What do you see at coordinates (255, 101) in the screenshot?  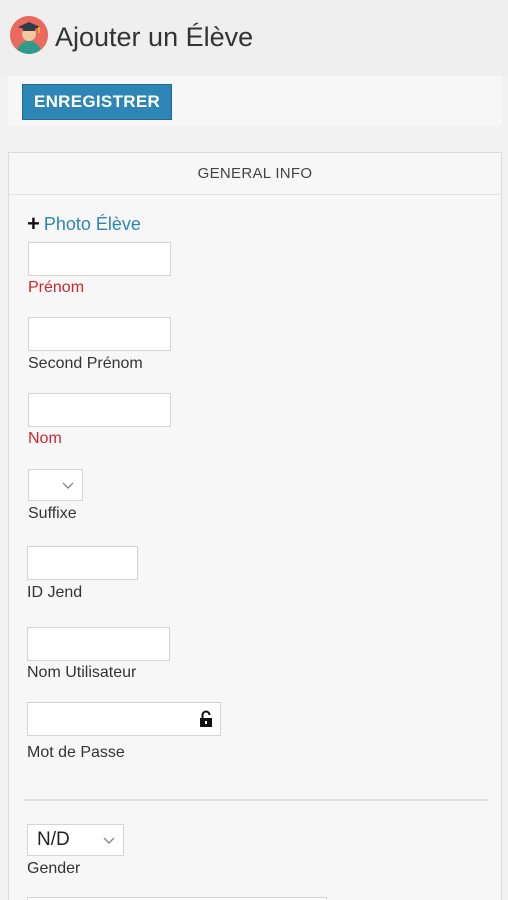 I see `toolbar: ENREGISTRER` at bounding box center [255, 101].